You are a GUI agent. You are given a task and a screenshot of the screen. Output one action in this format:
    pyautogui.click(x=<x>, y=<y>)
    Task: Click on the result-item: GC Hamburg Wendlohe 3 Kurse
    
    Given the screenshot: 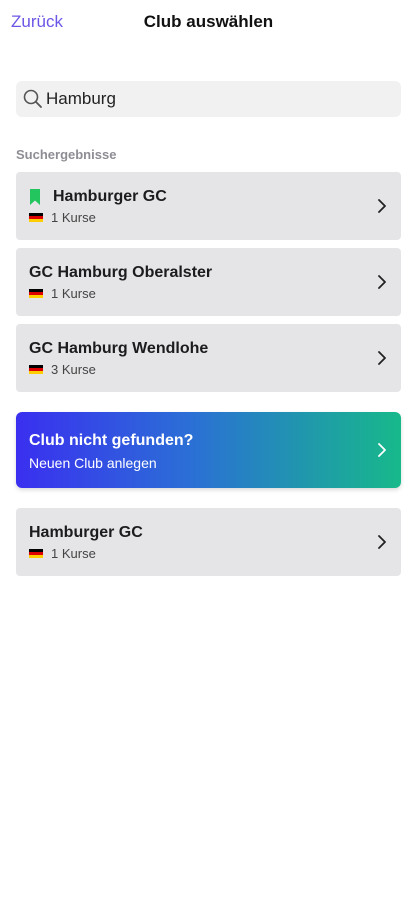 What is the action you would take?
    pyautogui.click(x=208, y=358)
    